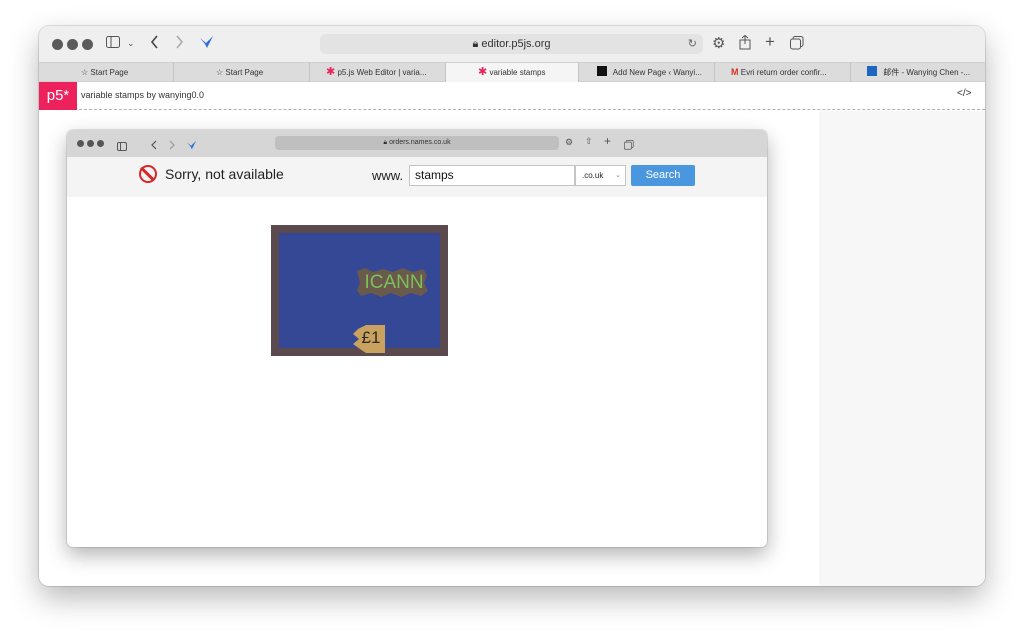  What do you see at coordinates (964, 93) in the screenshot?
I see `code-toggle-icon: </>` at bounding box center [964, 93].